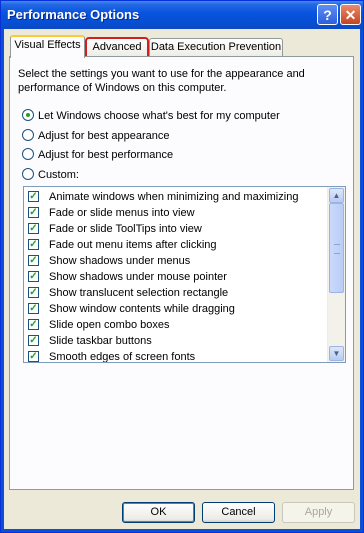 The height and width of the screenshot is (533, 364). What do you see at coordinates (73, 14) in the screenshot?
I see `window-title: Performance Options` at bounding box center [73, 14].